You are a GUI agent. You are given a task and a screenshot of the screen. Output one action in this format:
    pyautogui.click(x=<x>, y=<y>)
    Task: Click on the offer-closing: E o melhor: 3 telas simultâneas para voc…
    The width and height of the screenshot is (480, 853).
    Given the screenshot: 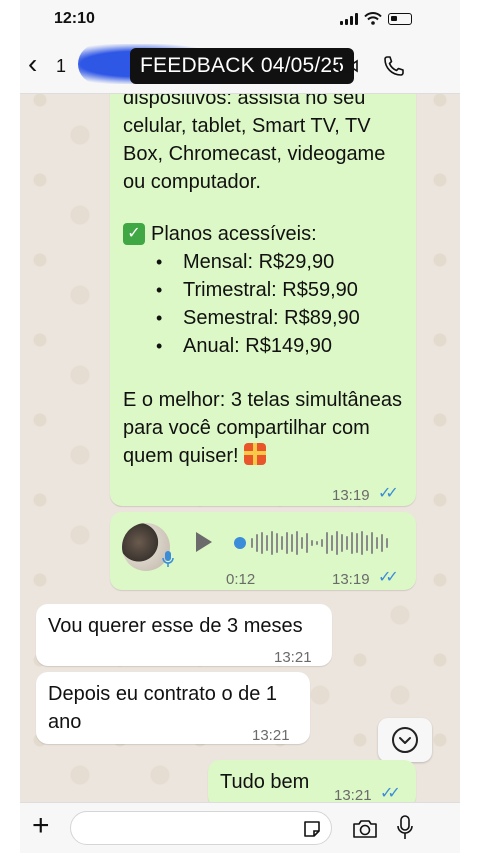 What is the action you would take?
    pyautogui.click(x=263, y=428)
    